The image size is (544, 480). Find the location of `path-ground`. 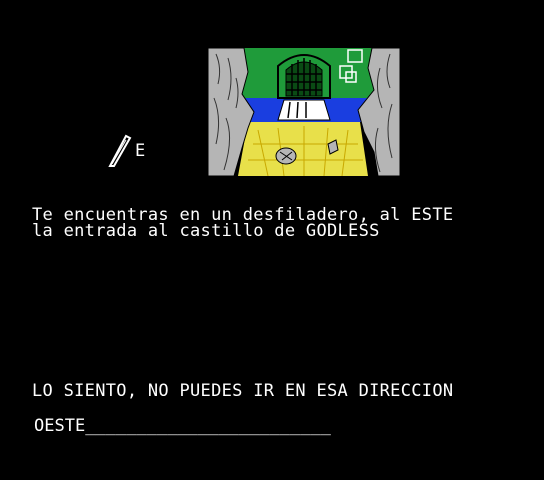

path-ground is located at coordinates (303, 149).